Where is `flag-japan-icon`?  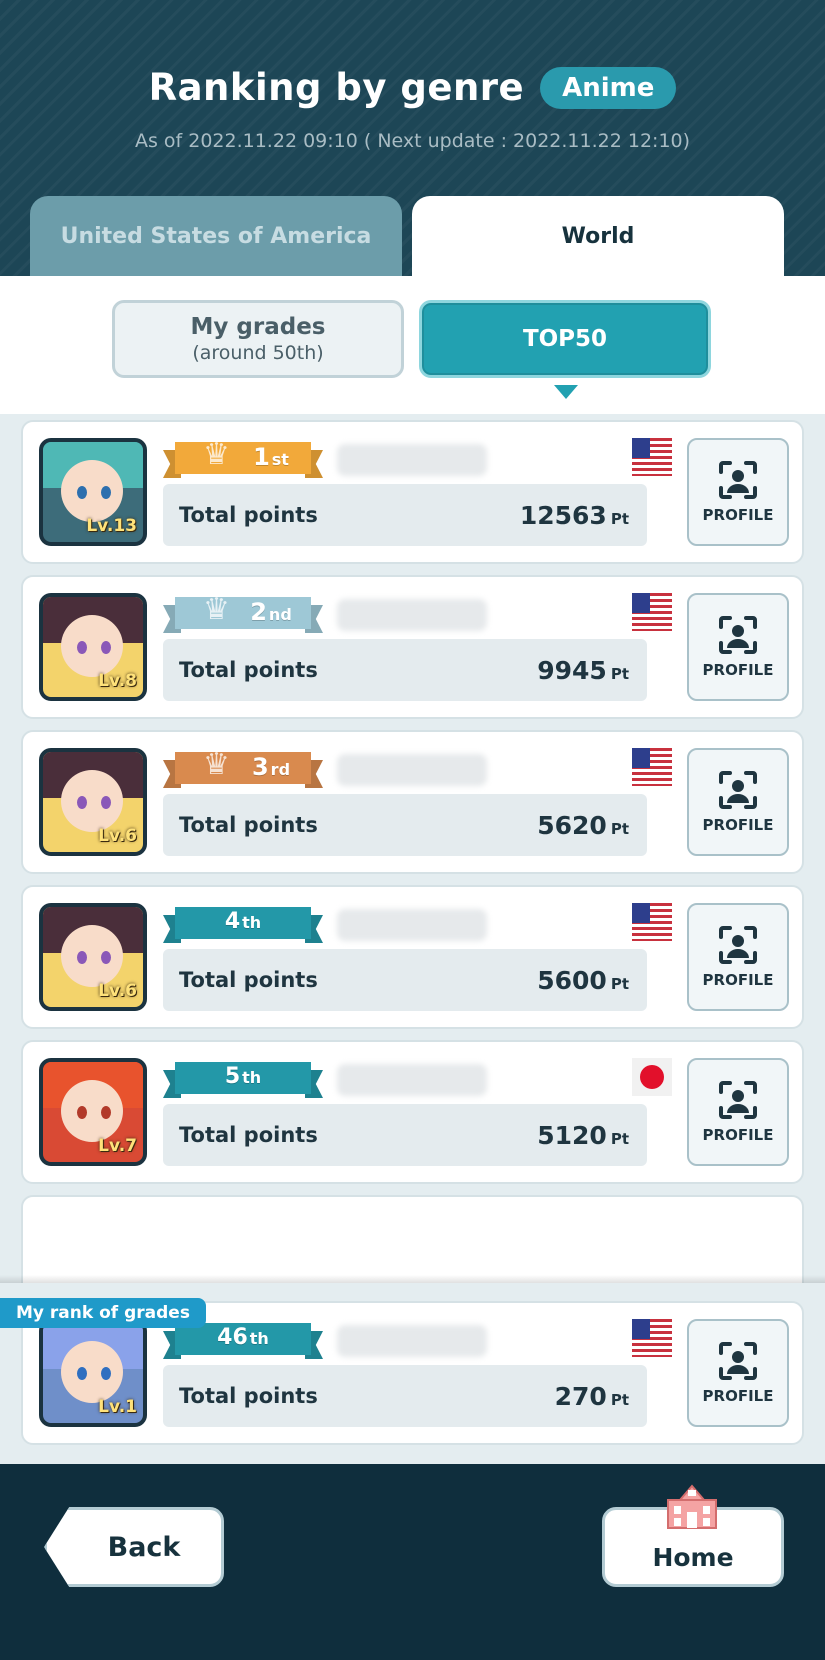 flag-japan-icon is located at coordinates (652, 1077).